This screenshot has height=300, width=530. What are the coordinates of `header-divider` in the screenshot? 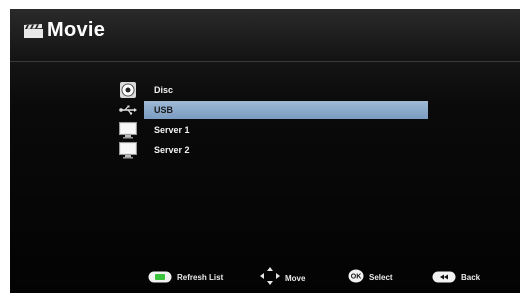 It's located at (265, 61).